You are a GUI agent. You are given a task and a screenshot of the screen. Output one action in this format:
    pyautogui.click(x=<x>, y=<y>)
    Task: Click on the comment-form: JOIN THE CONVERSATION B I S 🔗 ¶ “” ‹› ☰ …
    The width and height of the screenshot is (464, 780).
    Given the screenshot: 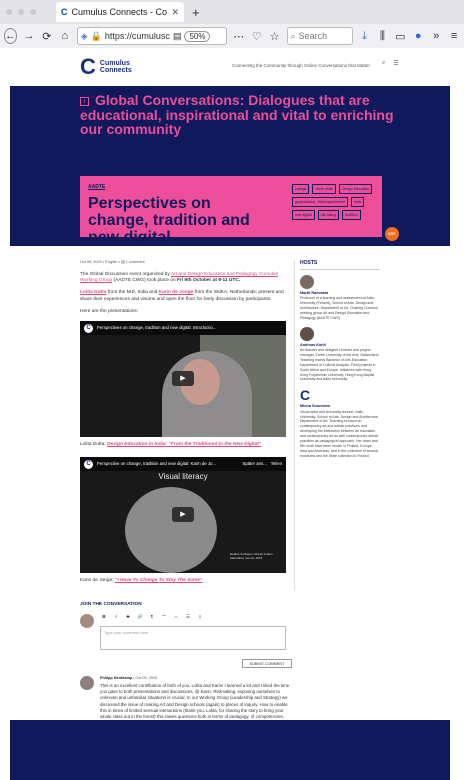 What is the action you would take?
    pyautogui.click(x=195, y=635)
    